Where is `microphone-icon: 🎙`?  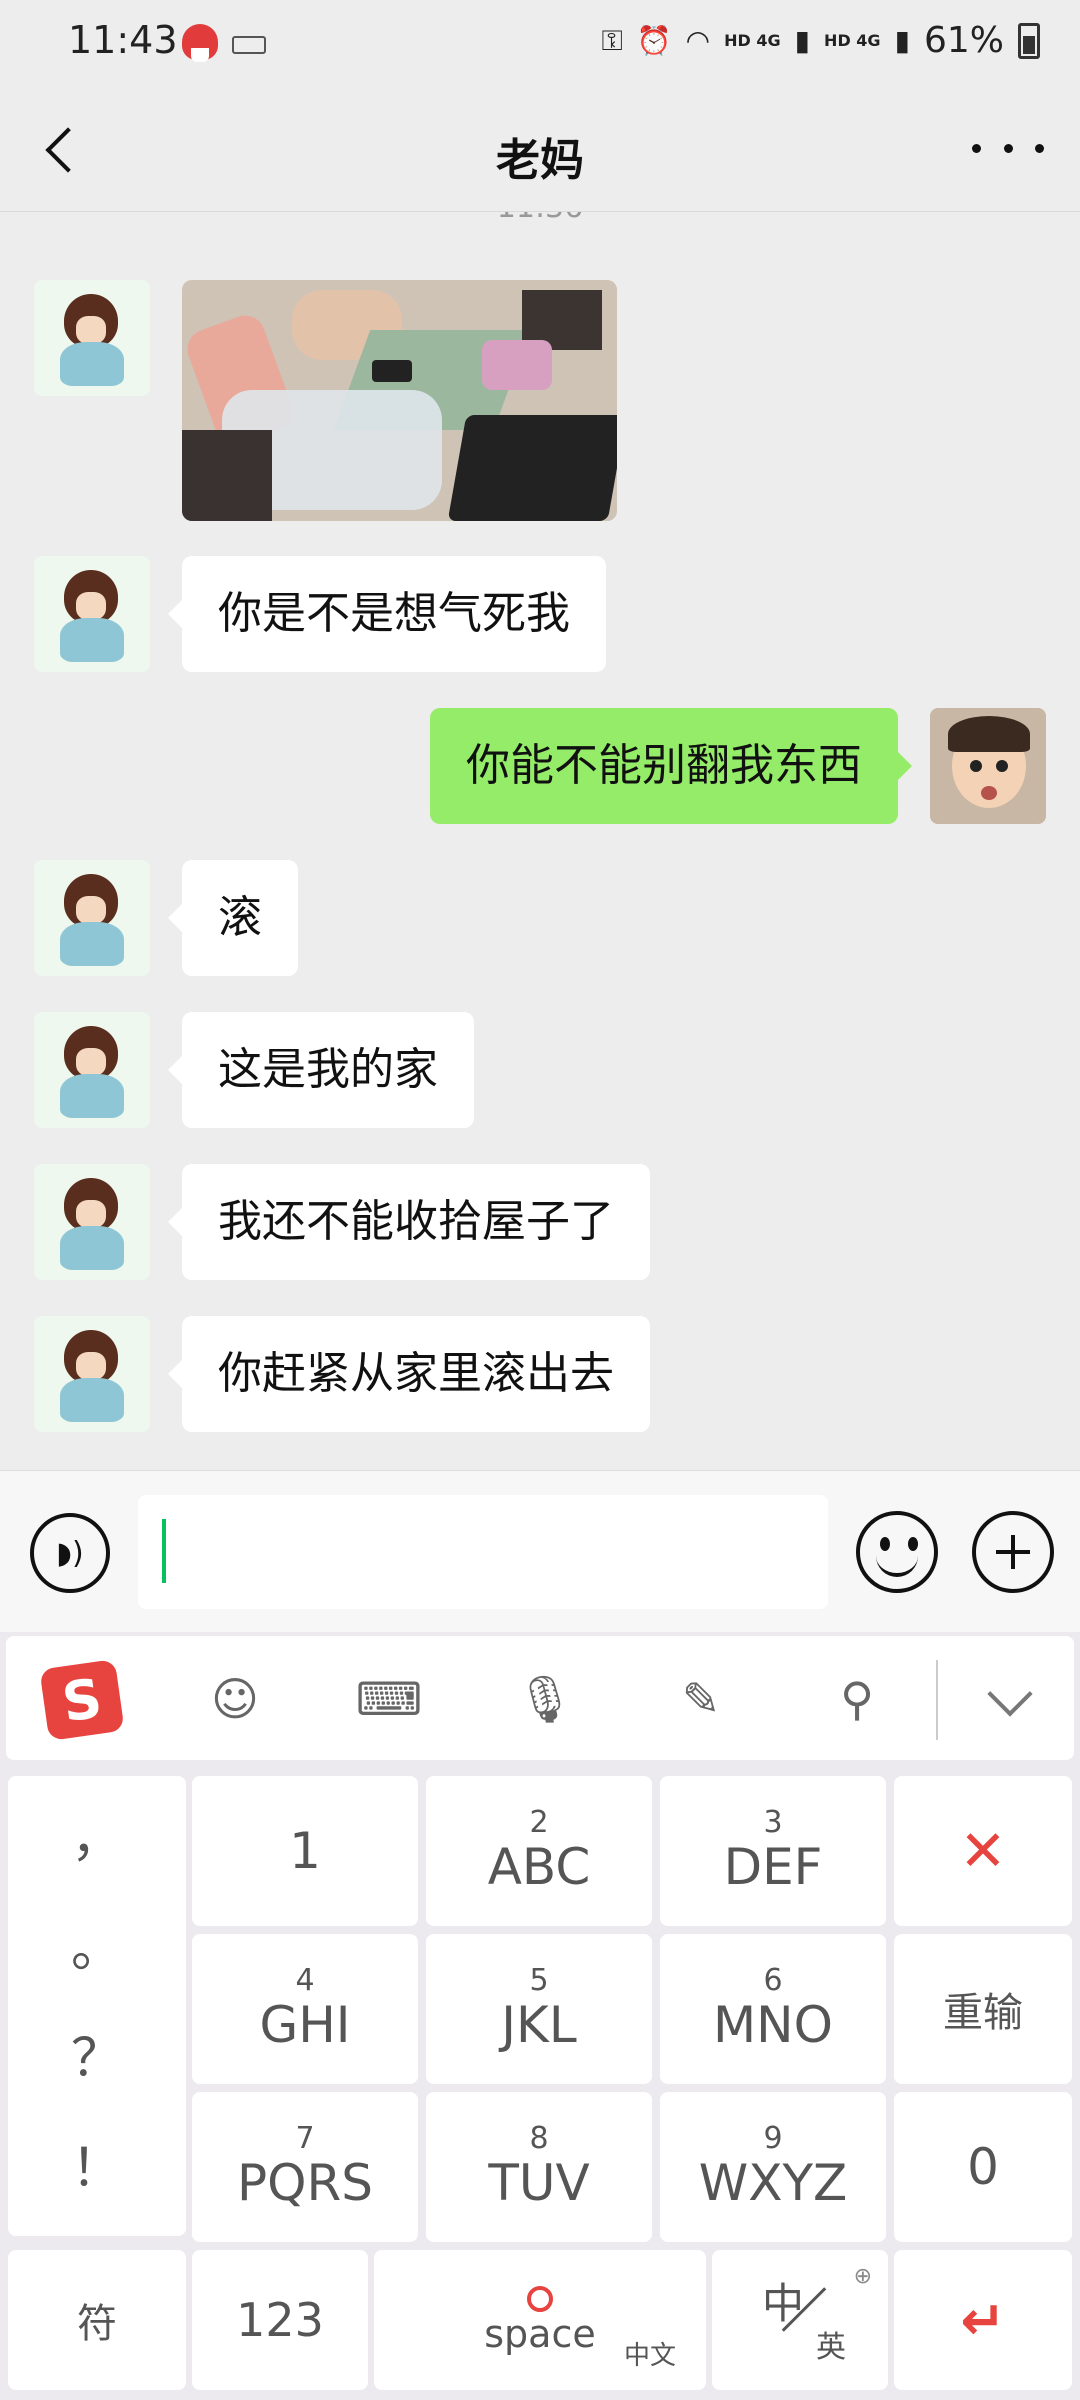 microphone-icon: 🎙 is located at coordinates (545, 1699).